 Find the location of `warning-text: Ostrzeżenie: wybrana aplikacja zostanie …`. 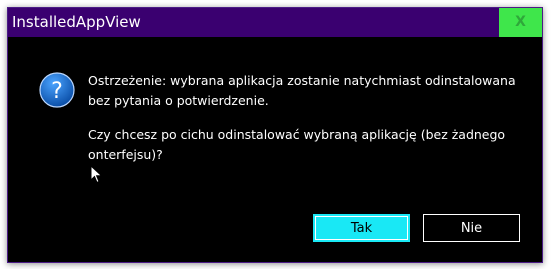

warning-text: Ostrzeżenie: wybrana aplikacja zostanie … is located at coordinates (302, 90).